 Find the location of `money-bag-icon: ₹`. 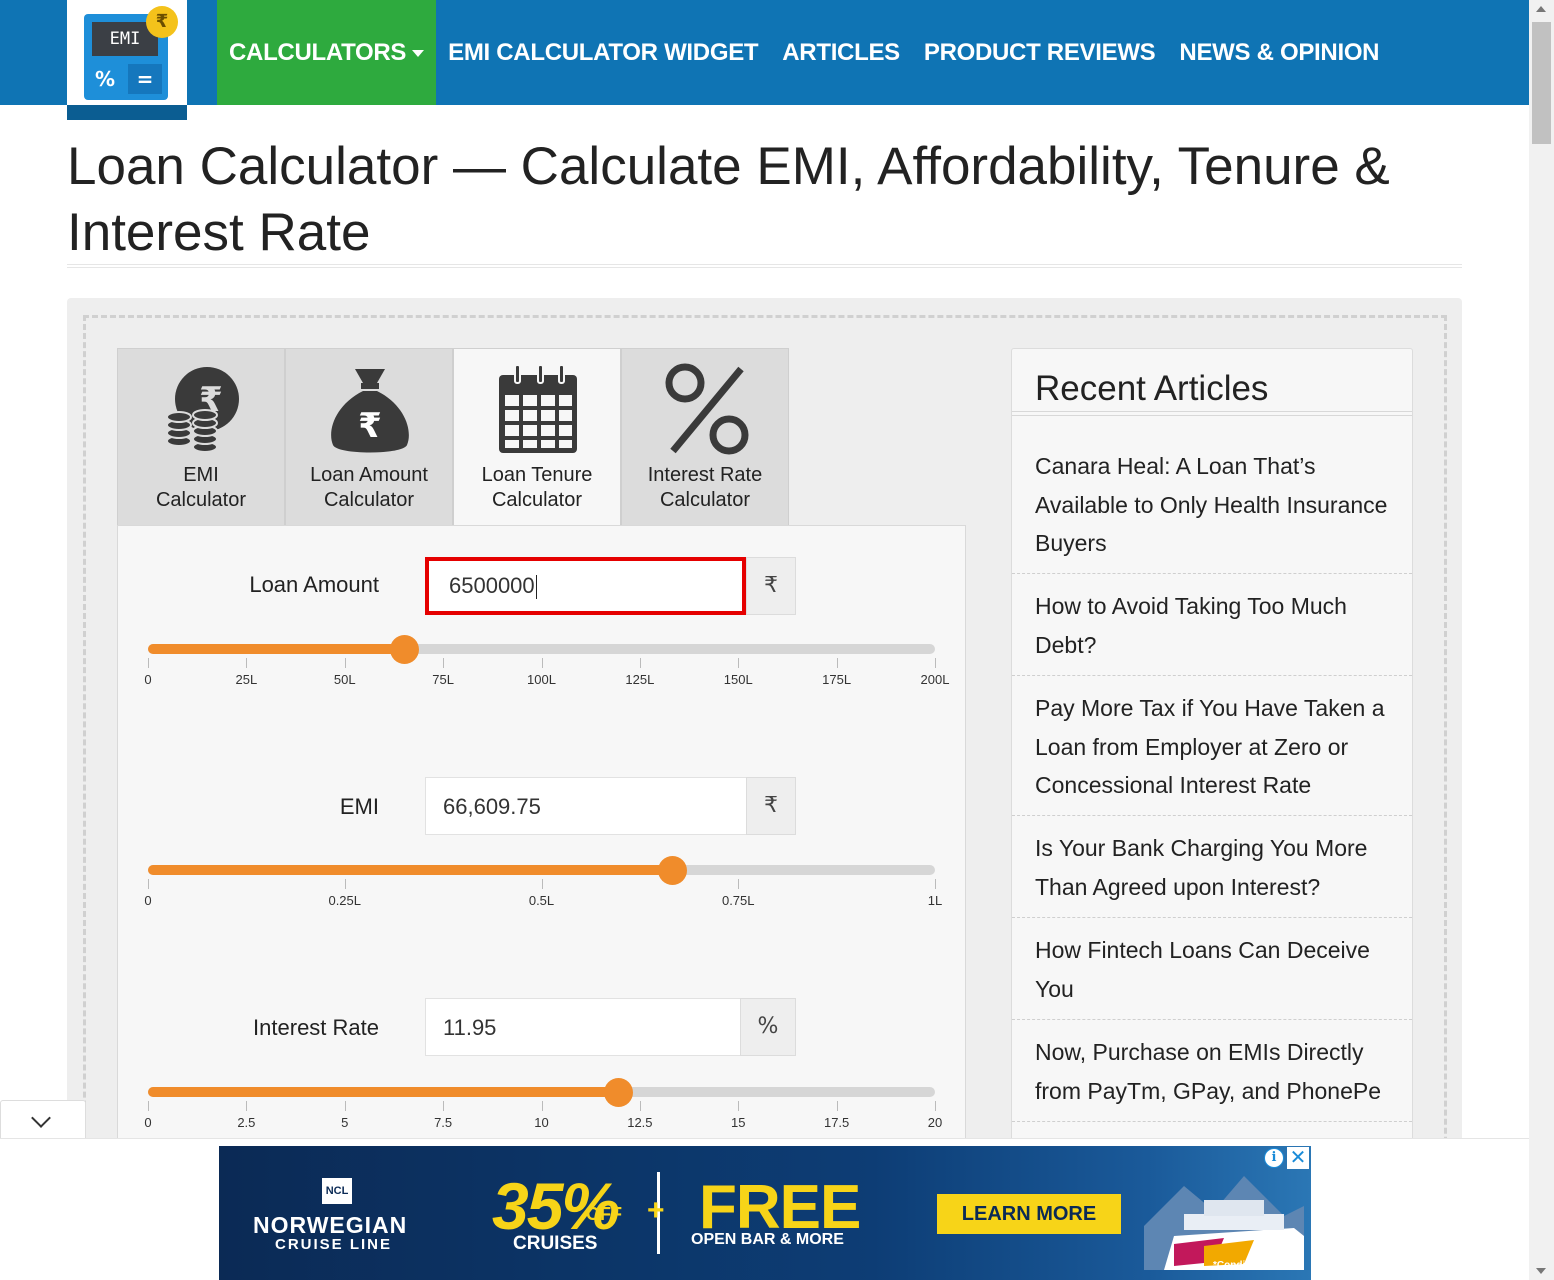

money-bag-icon: ₹ is located at coordinates (370, 411).